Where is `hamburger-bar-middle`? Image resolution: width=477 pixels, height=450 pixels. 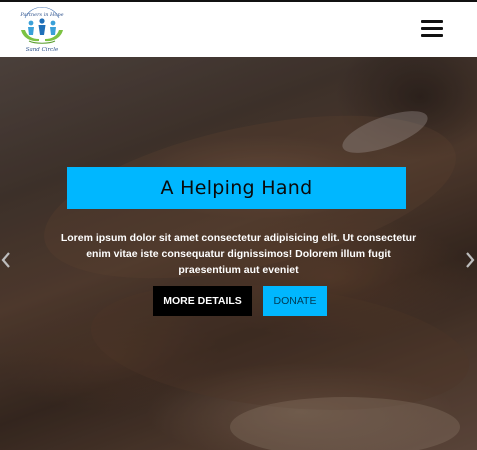
hamburger-bar-middle is located at coordinates (432, 28).